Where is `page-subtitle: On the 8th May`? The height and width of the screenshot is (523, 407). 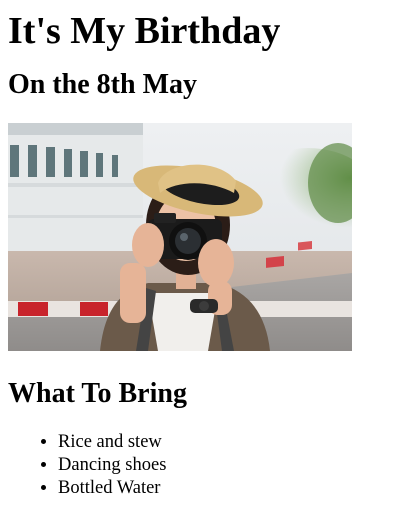
page-subtitle: On the 8th May is located at coordinates (102, 84).